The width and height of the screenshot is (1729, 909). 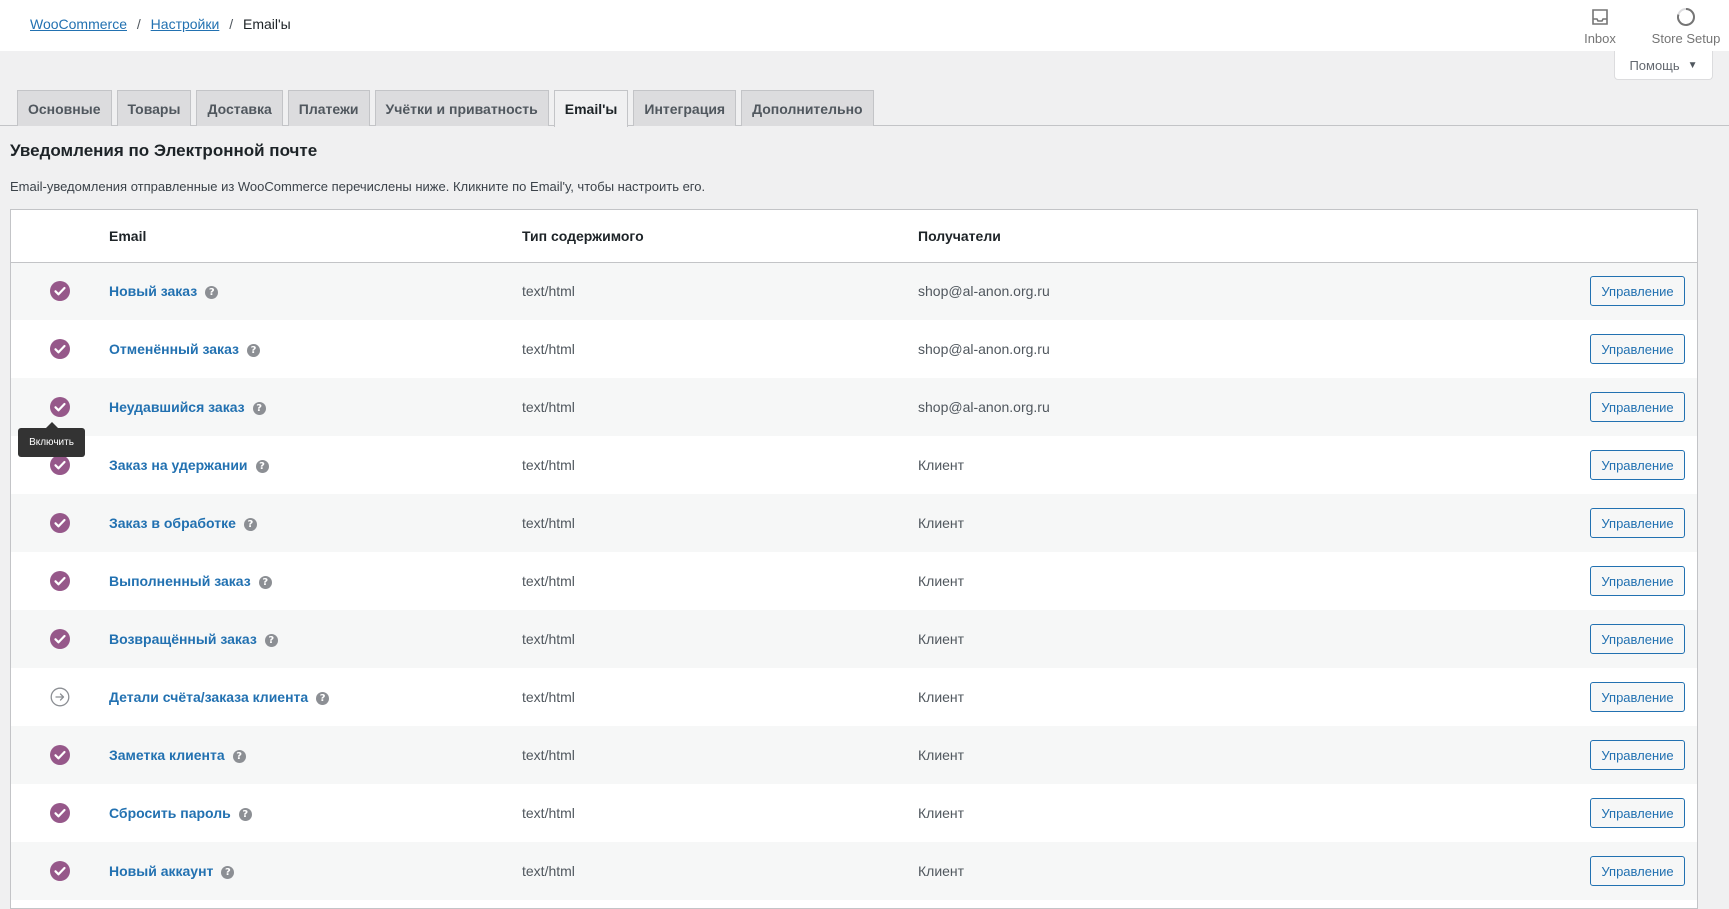 I want to click on manual-send-icon, so click(x=60, y=697).